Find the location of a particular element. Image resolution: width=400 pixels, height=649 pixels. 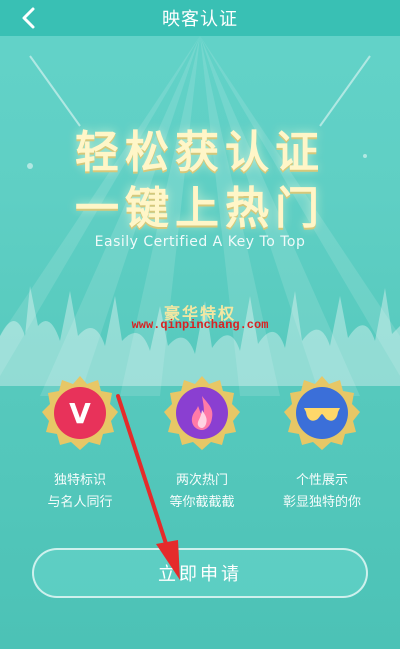

headline-line-1: 轻松获认证 is located at coordinates (200, 152).